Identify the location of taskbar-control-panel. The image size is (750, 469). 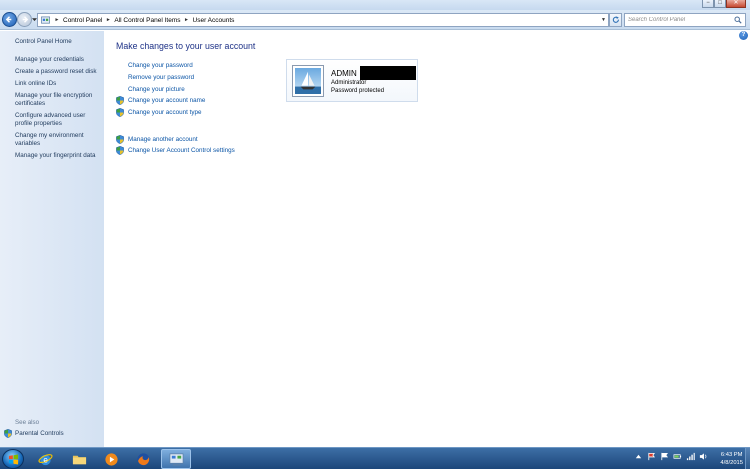
(176, 459).